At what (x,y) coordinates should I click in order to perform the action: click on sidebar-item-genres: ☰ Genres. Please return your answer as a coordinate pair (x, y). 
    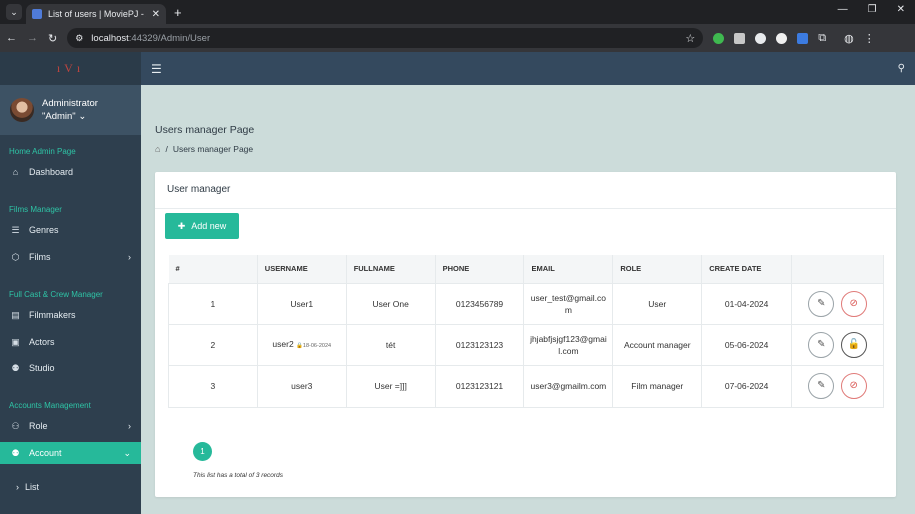
    Looking at the image, I should click on (70, 230).